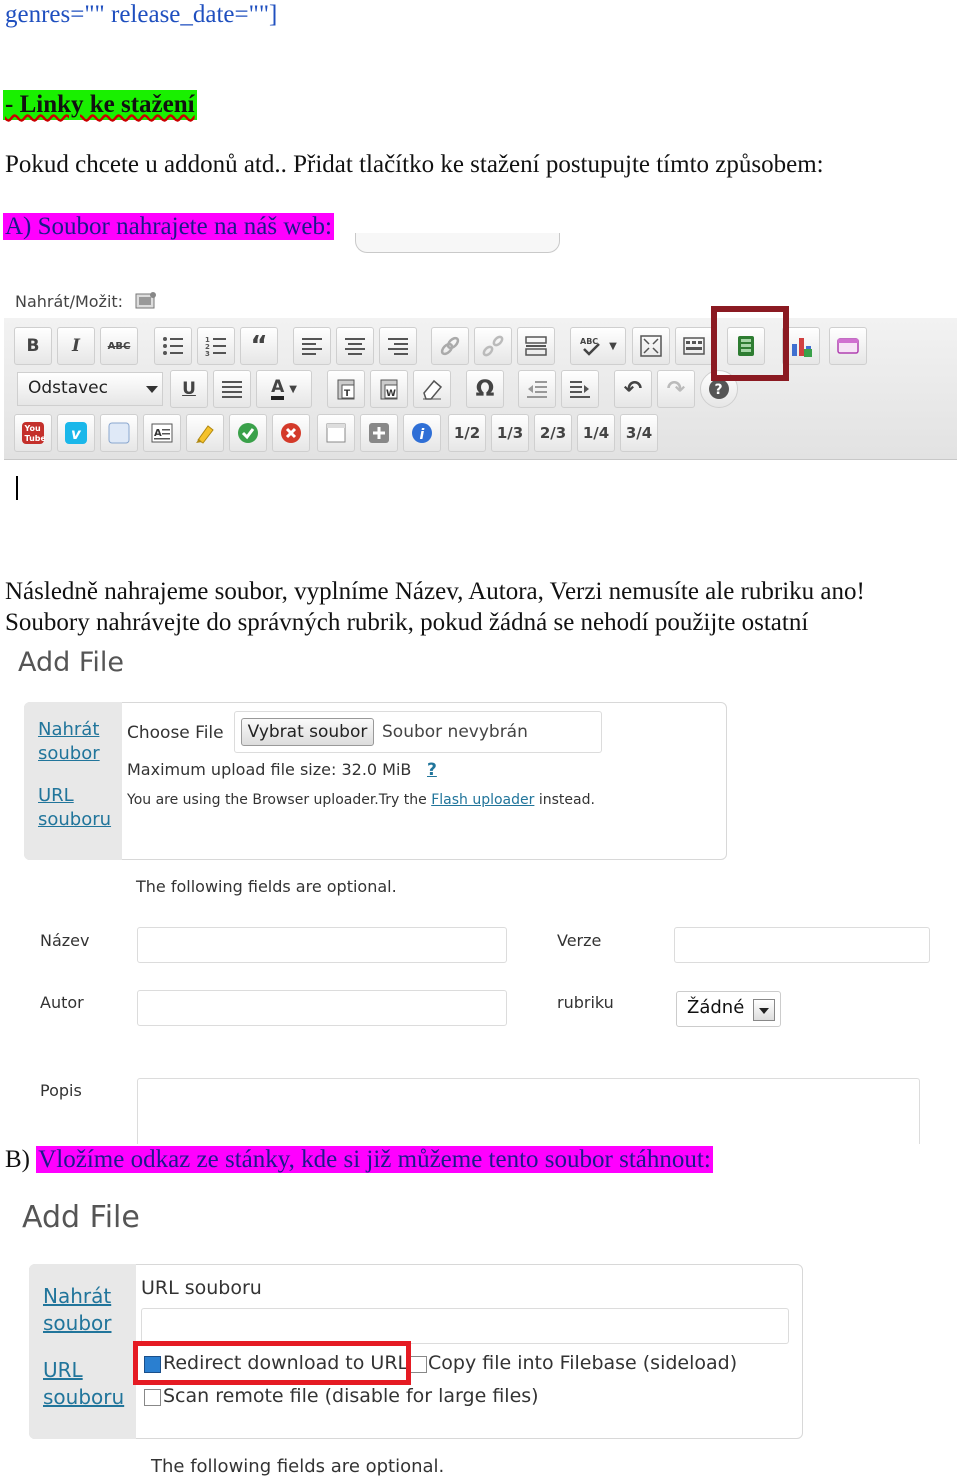  I want to click on svg-text: W, so click(391, 394).